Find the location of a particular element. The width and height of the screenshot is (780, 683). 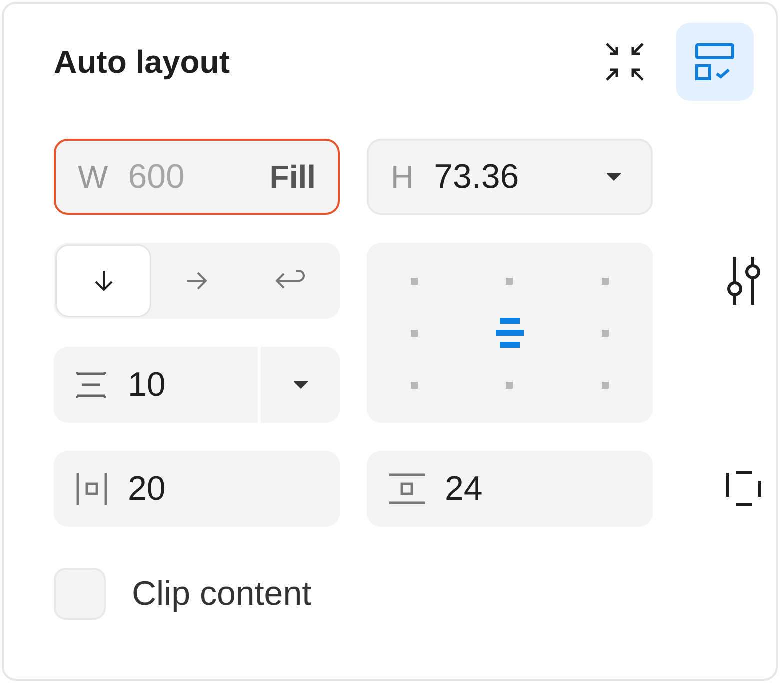

individual-padding-icon is located at coordinates (744, 489).